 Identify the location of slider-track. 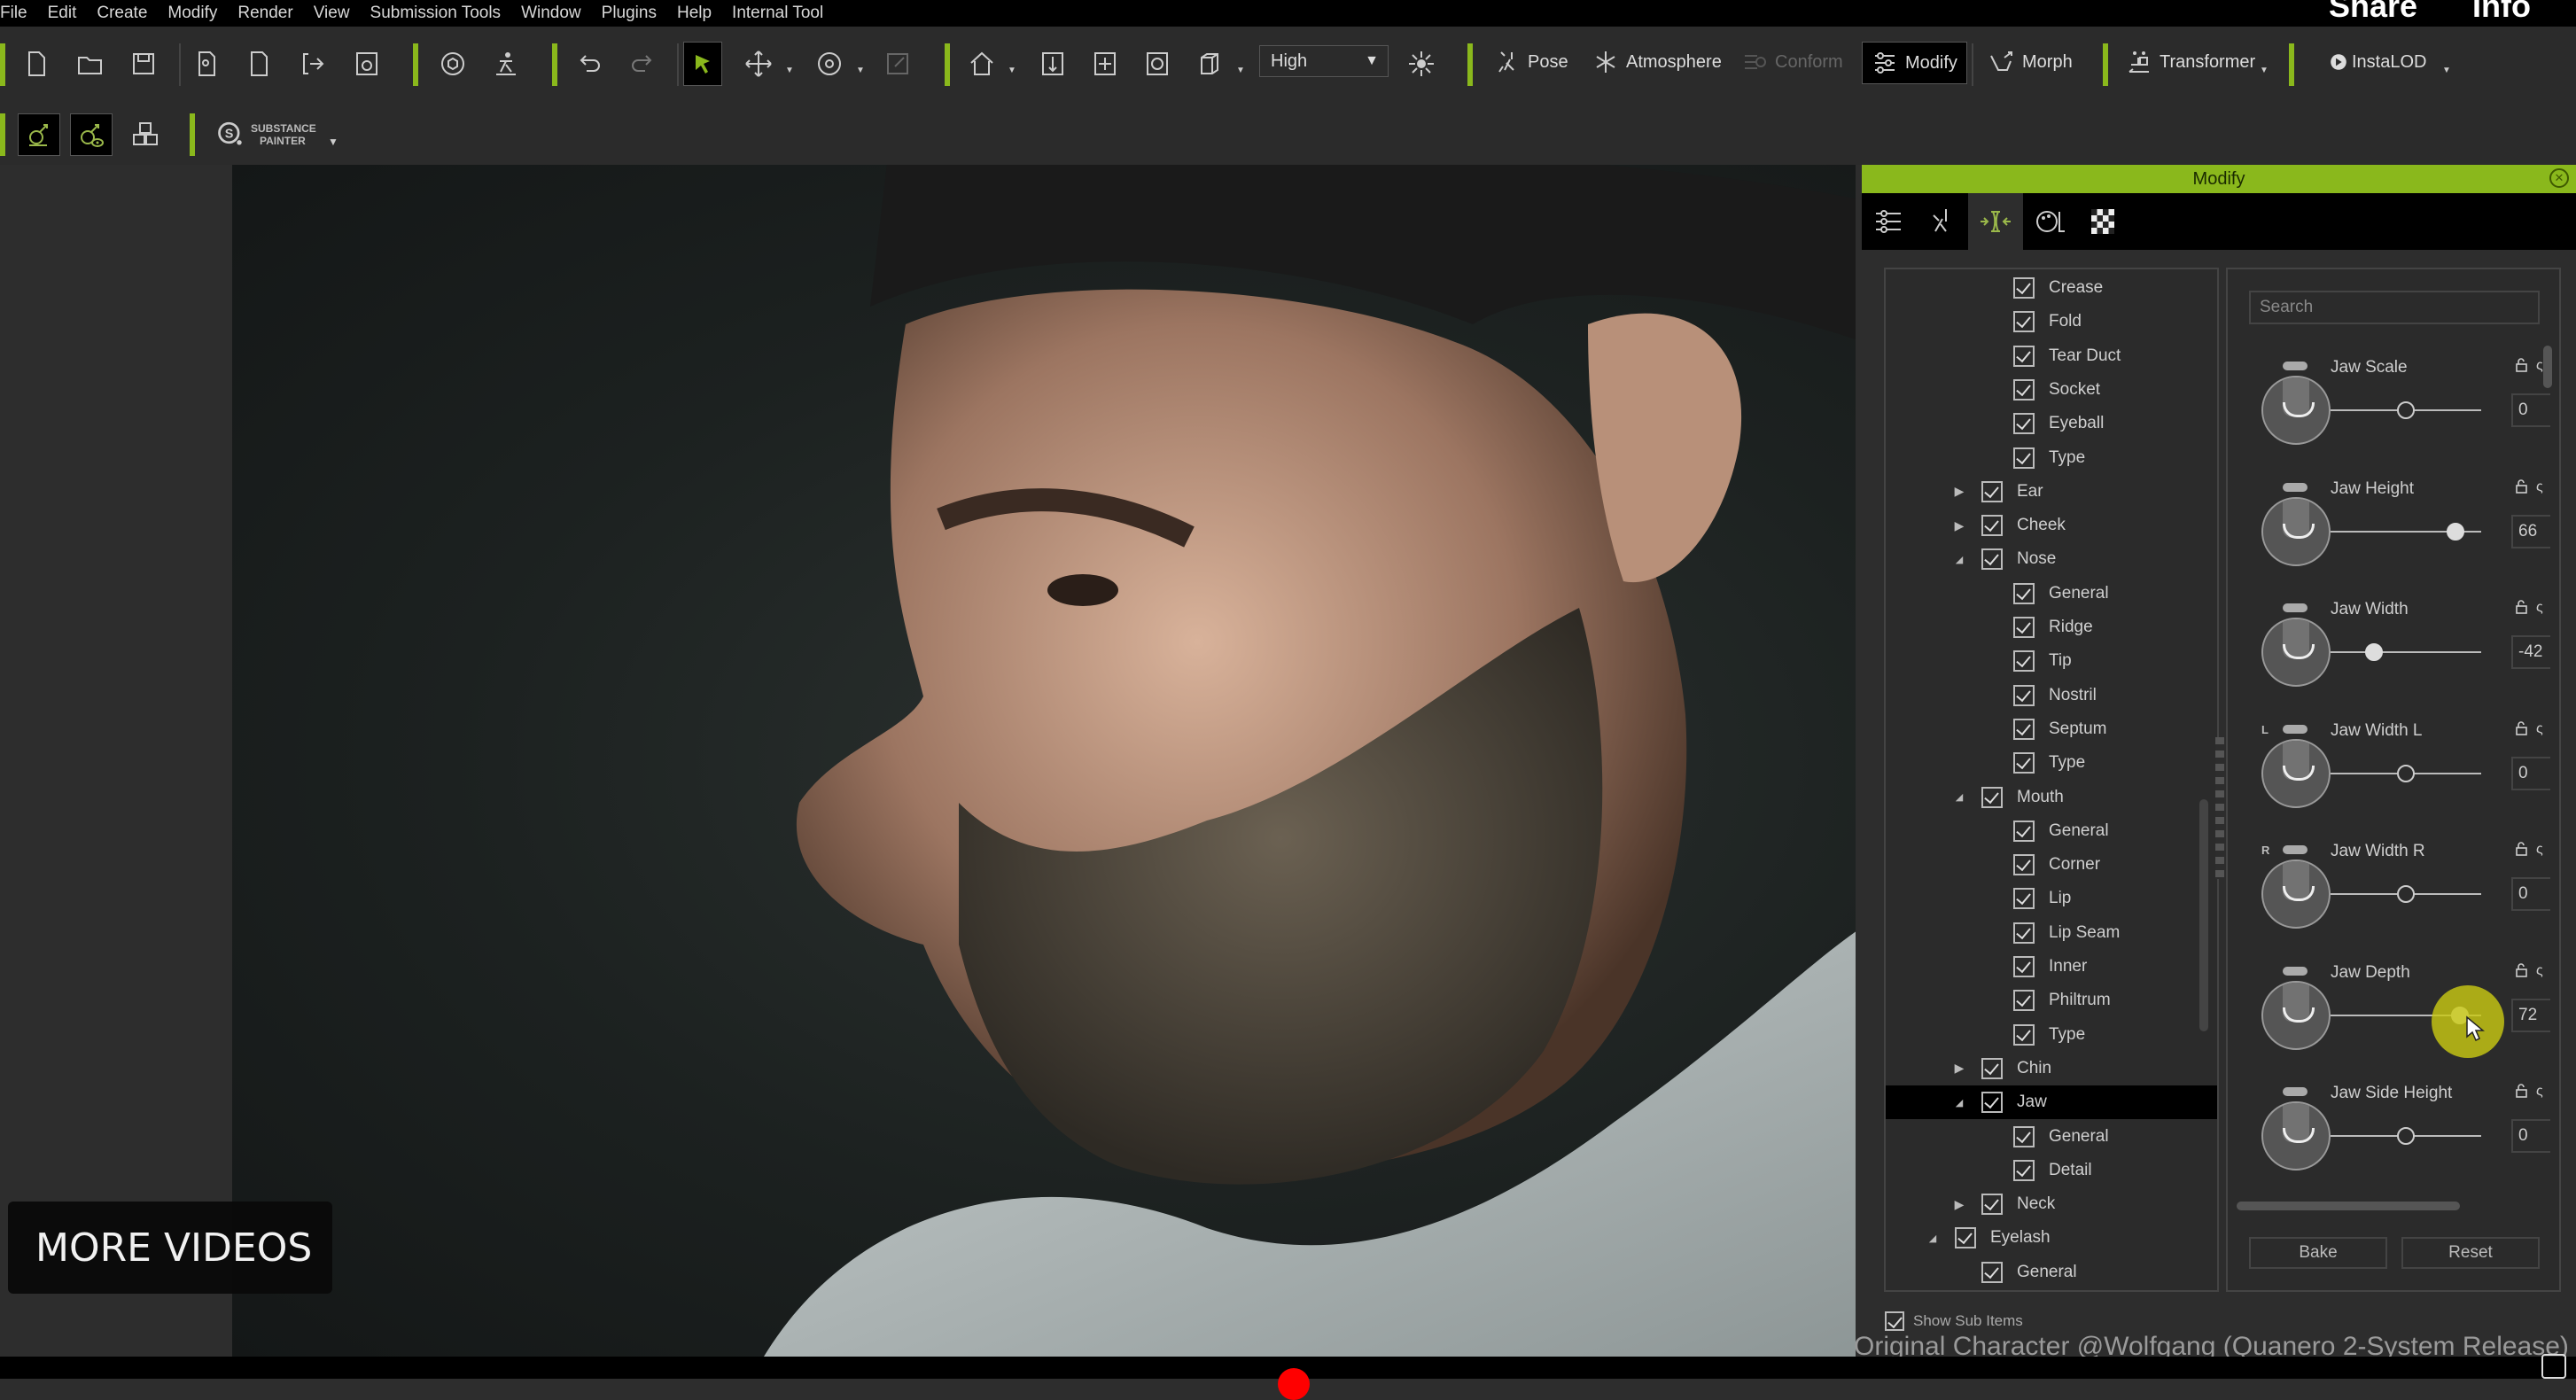
(2406, 652).